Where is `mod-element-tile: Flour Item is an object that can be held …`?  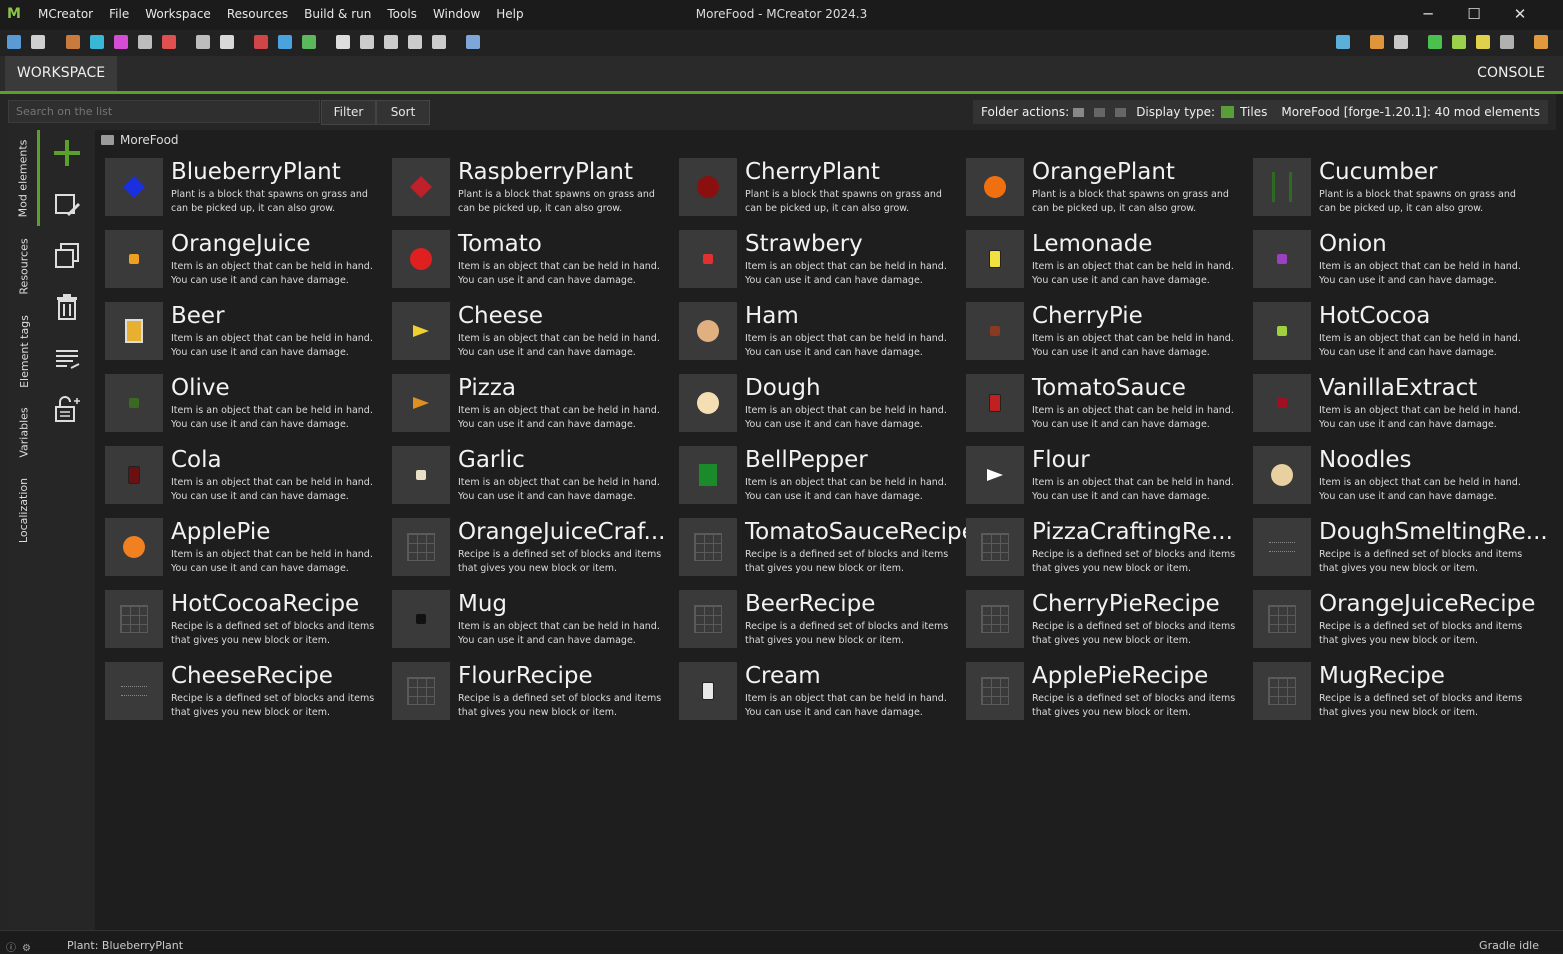 mod-element-tile: Flour Item is an object that can be held … is located at coordinates (1109, 476).